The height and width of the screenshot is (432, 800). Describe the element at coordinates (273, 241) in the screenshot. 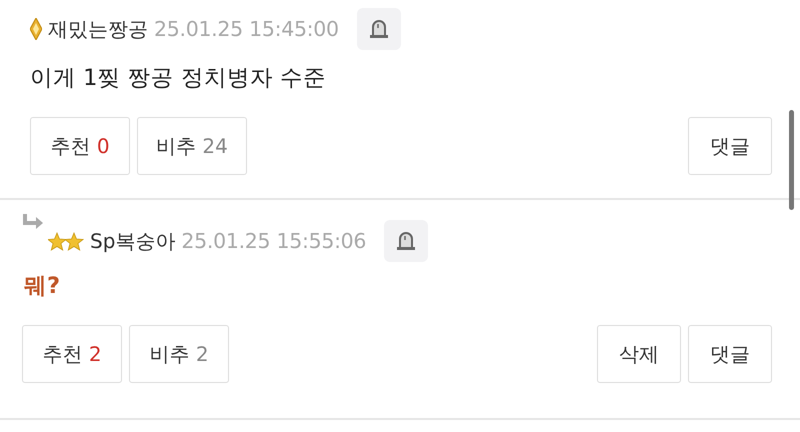

I see `comment-time: 25.01.25 15:55:06` at that location.